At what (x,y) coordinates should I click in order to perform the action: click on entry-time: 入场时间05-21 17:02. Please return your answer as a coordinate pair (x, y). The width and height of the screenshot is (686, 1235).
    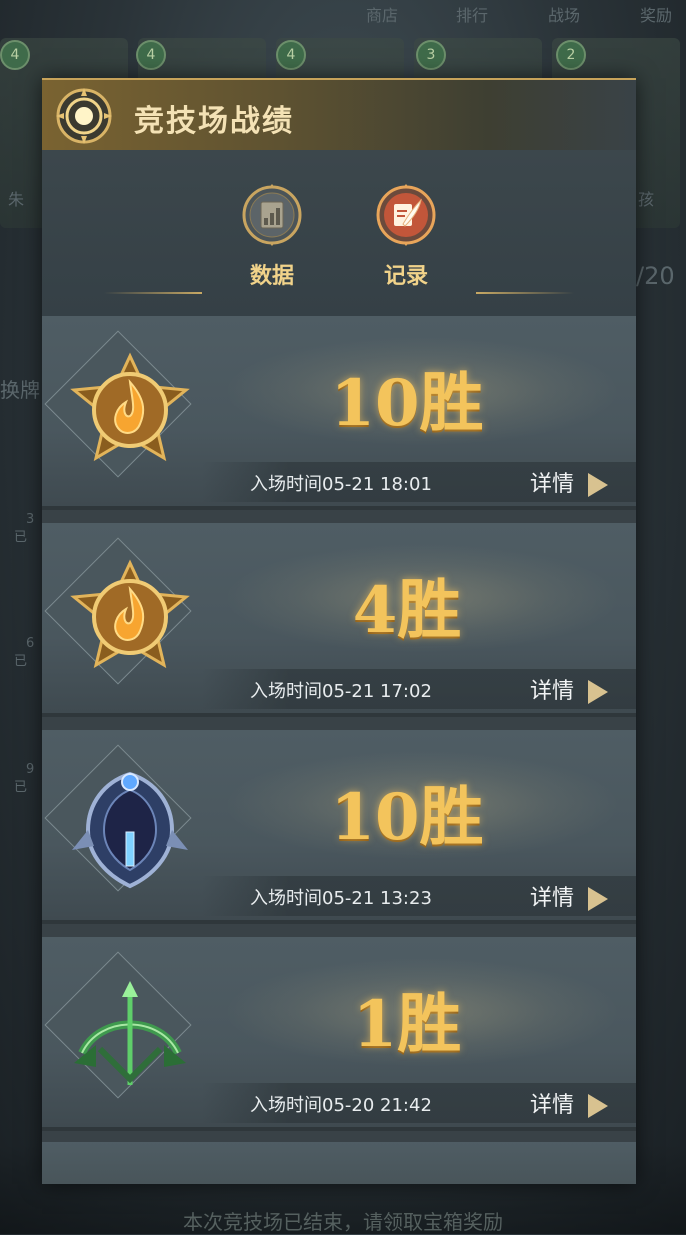
    Looking at the image, I should click on (341, 691).